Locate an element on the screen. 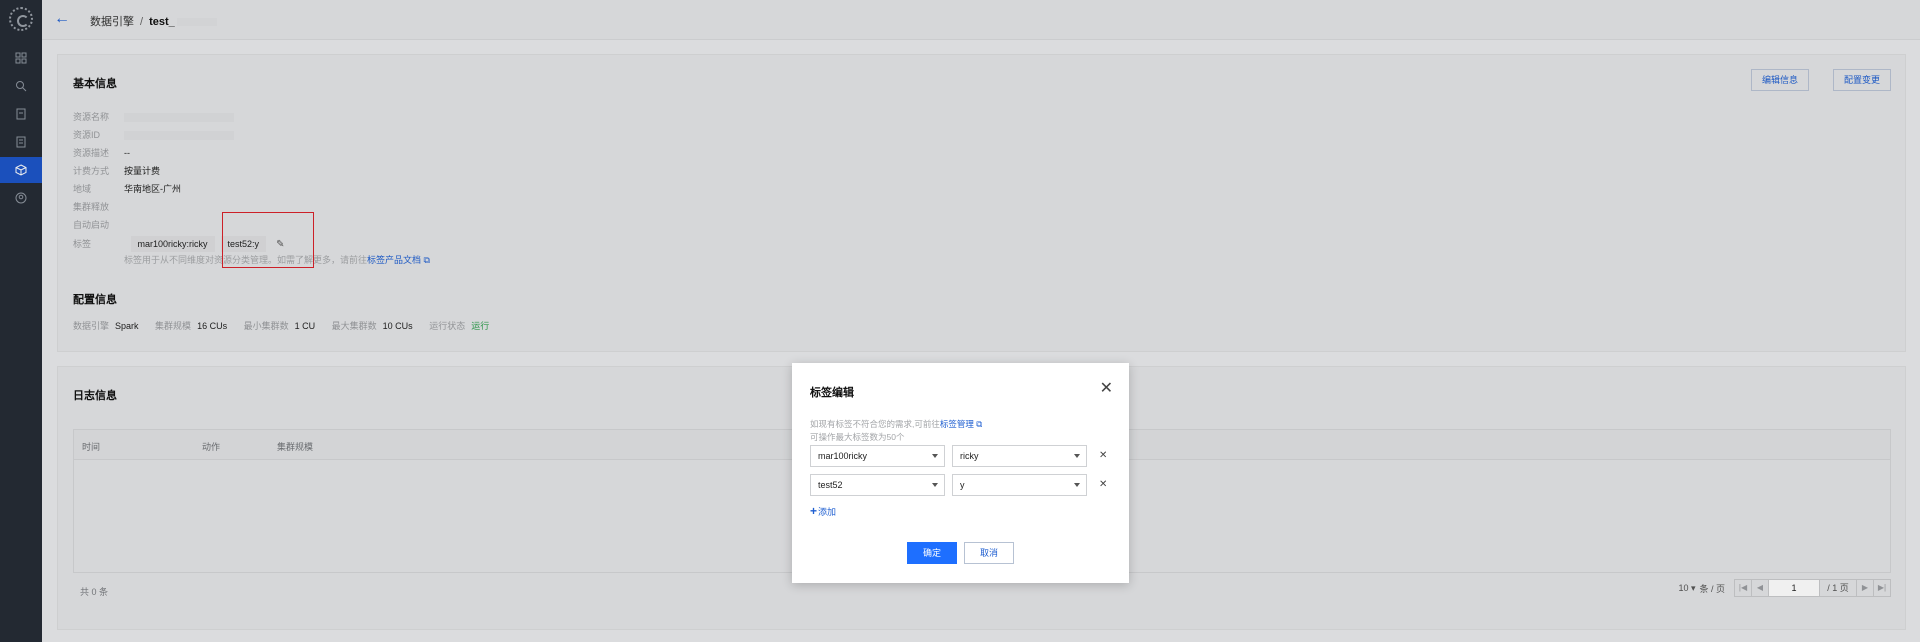 This screenshot has width=1920, height=642. cancel-button: 取消 is located at coordinates (989, 553).